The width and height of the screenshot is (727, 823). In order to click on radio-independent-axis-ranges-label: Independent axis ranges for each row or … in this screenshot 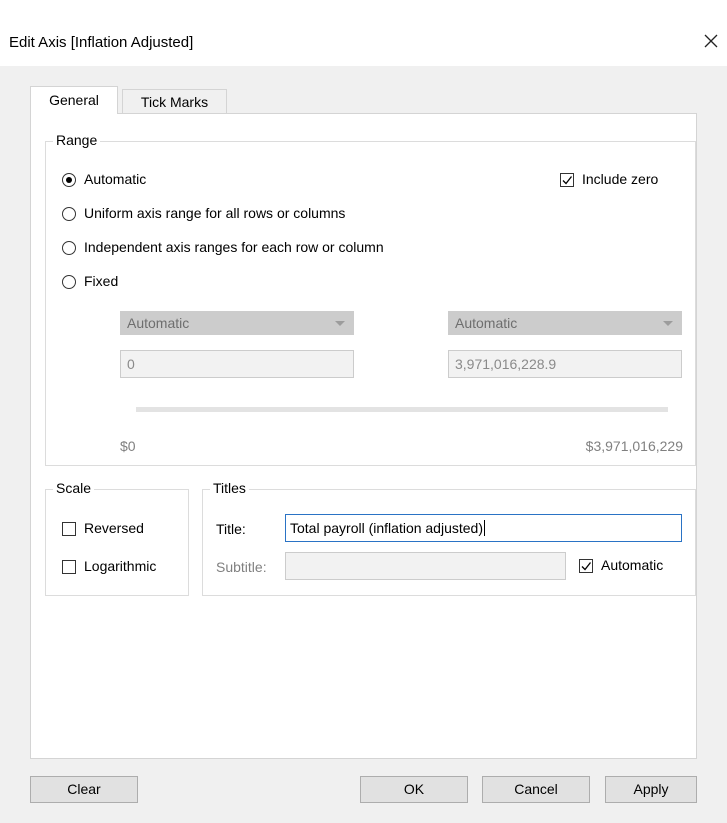, I will do `click(234, 247)`.